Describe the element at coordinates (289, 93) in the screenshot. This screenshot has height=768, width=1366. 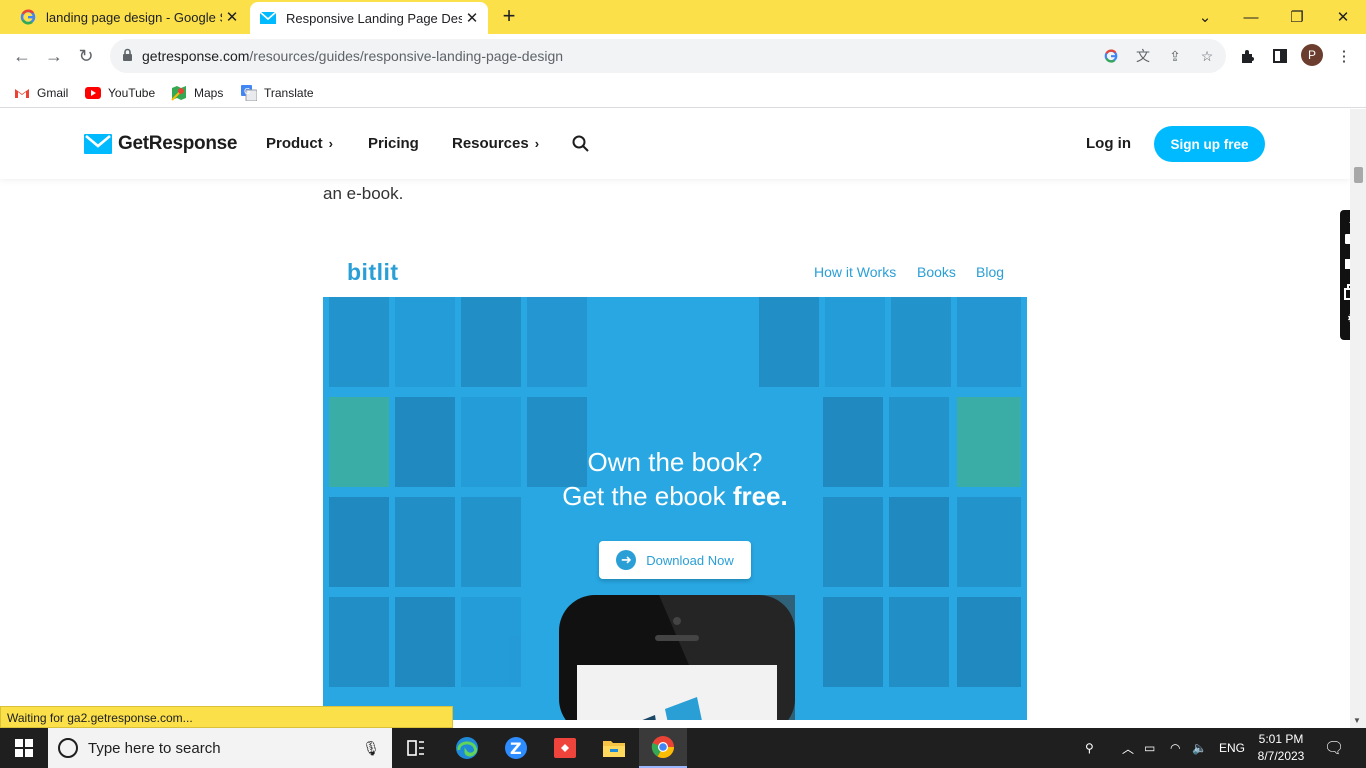
I see `bookmark-label: Translate` at that location.